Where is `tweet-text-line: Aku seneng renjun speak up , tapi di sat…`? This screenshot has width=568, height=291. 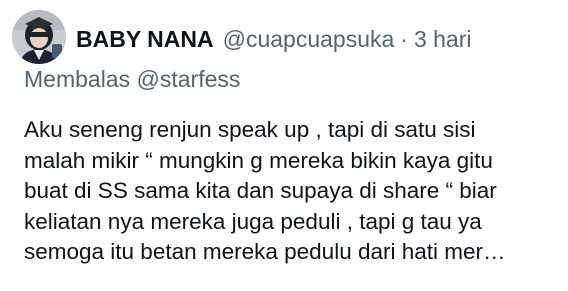 tweet-text-line: Aku seneng renjun speak up , tapi di sat… is located at coordinates (250, 129).